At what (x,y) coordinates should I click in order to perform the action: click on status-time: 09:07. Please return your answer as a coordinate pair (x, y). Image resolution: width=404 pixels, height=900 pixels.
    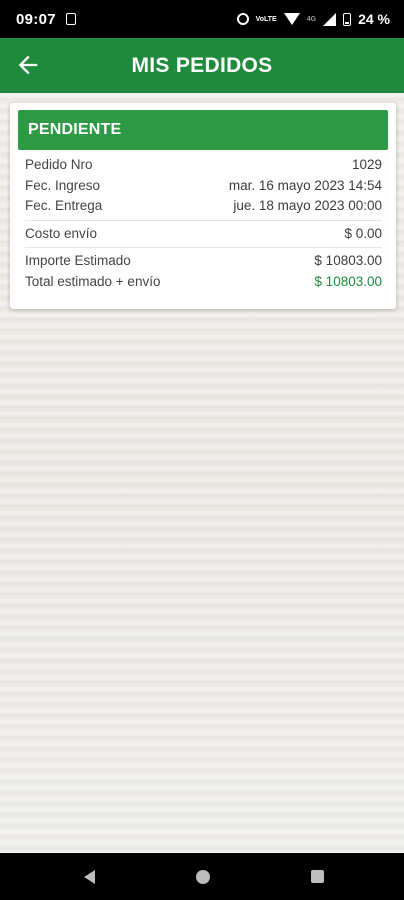
    Looking at the image, I should click on (36, 19).